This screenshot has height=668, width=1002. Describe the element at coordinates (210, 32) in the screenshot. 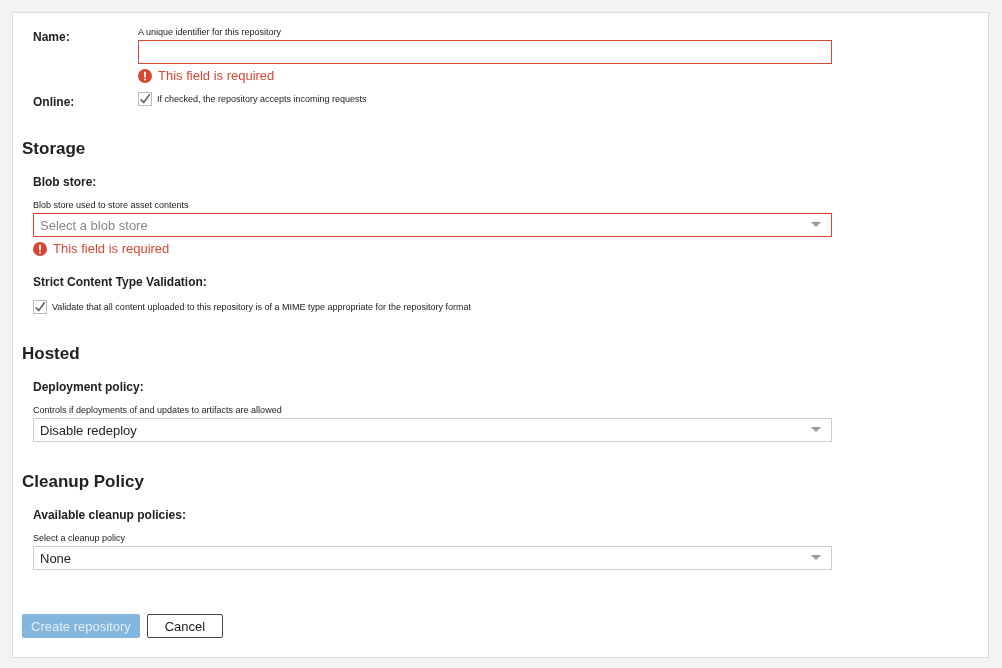

I see `field-hint: A unique identifier for this repository` at that location.